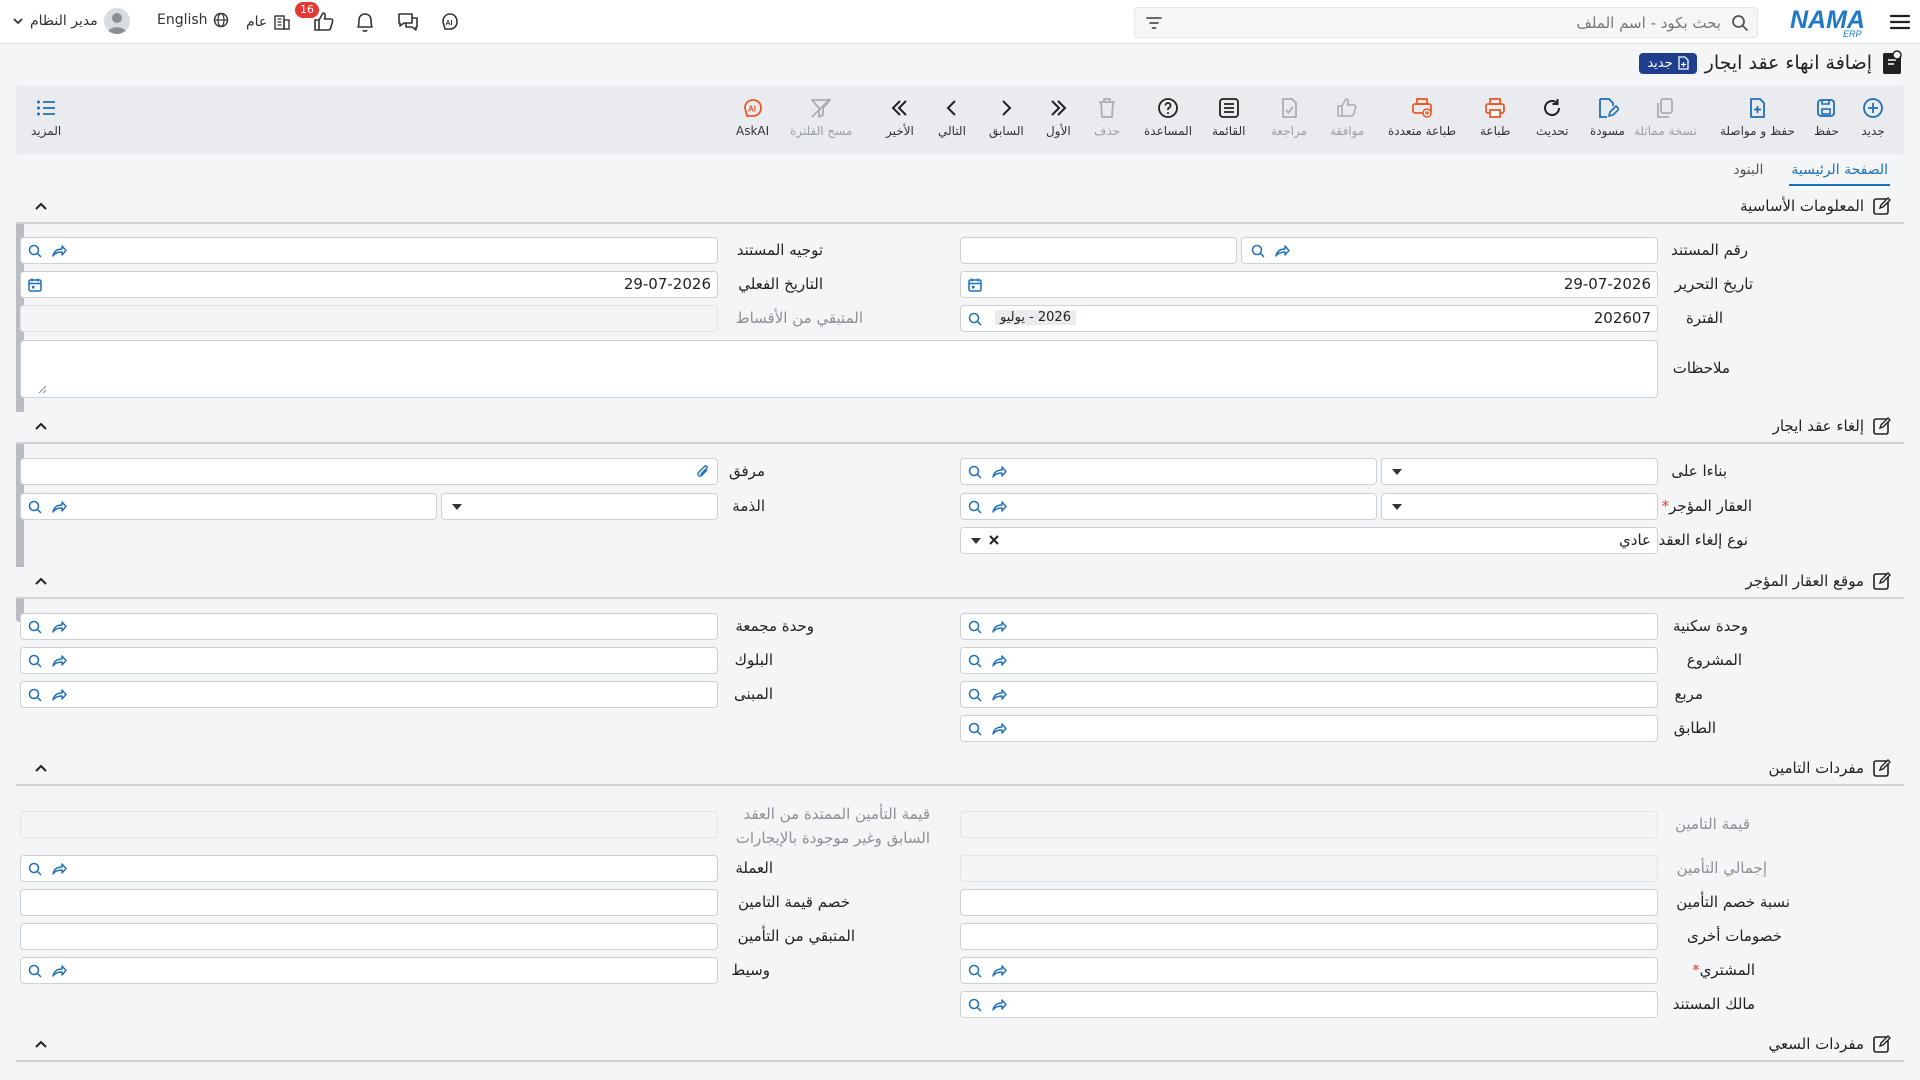 Image resolution: width=1920 pixels, height=1080 pixels. I want to click on edit-date-input: 29-07-2026, so click(1309, 284).